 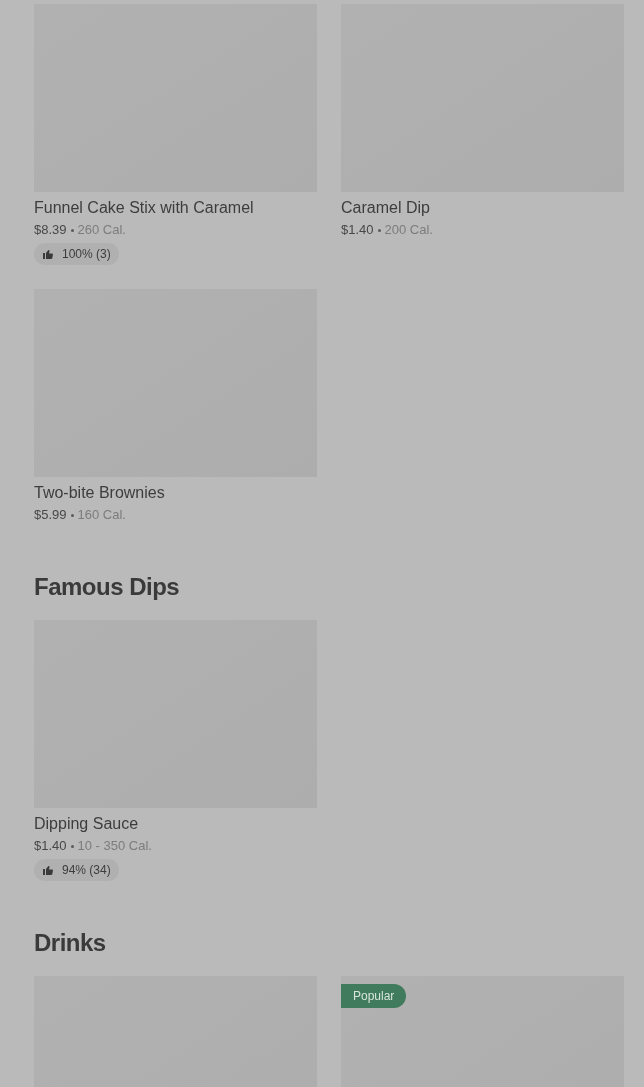 I want to click on rating-text: 94% (34), so click(x=86, y=870).